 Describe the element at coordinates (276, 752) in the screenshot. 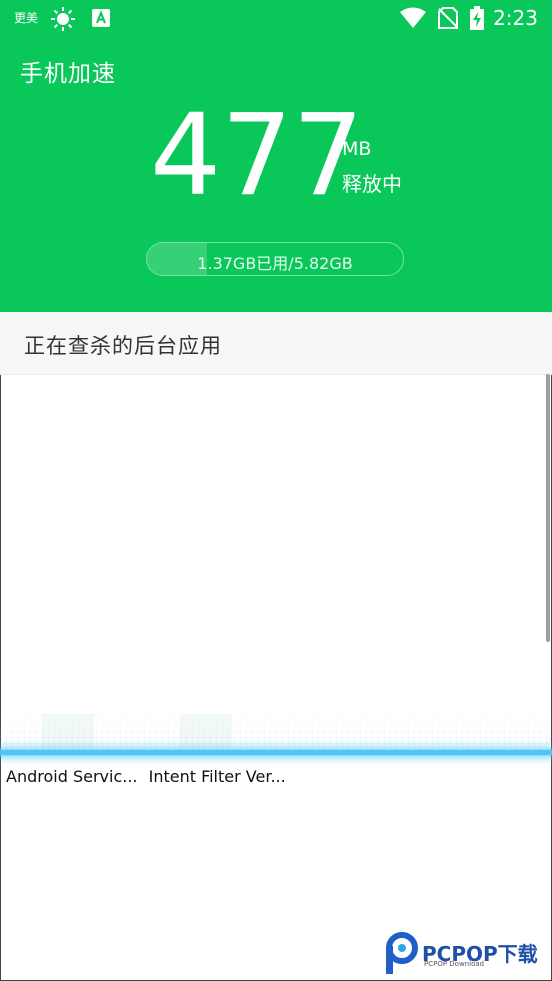

I see `scan-line` at that location.